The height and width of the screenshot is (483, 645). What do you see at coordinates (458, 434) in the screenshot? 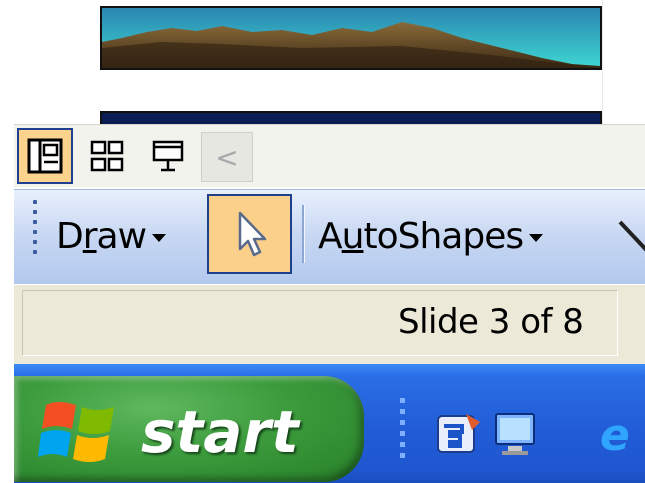
I see `outlook-express-icon` at bounding box center [458, 434].